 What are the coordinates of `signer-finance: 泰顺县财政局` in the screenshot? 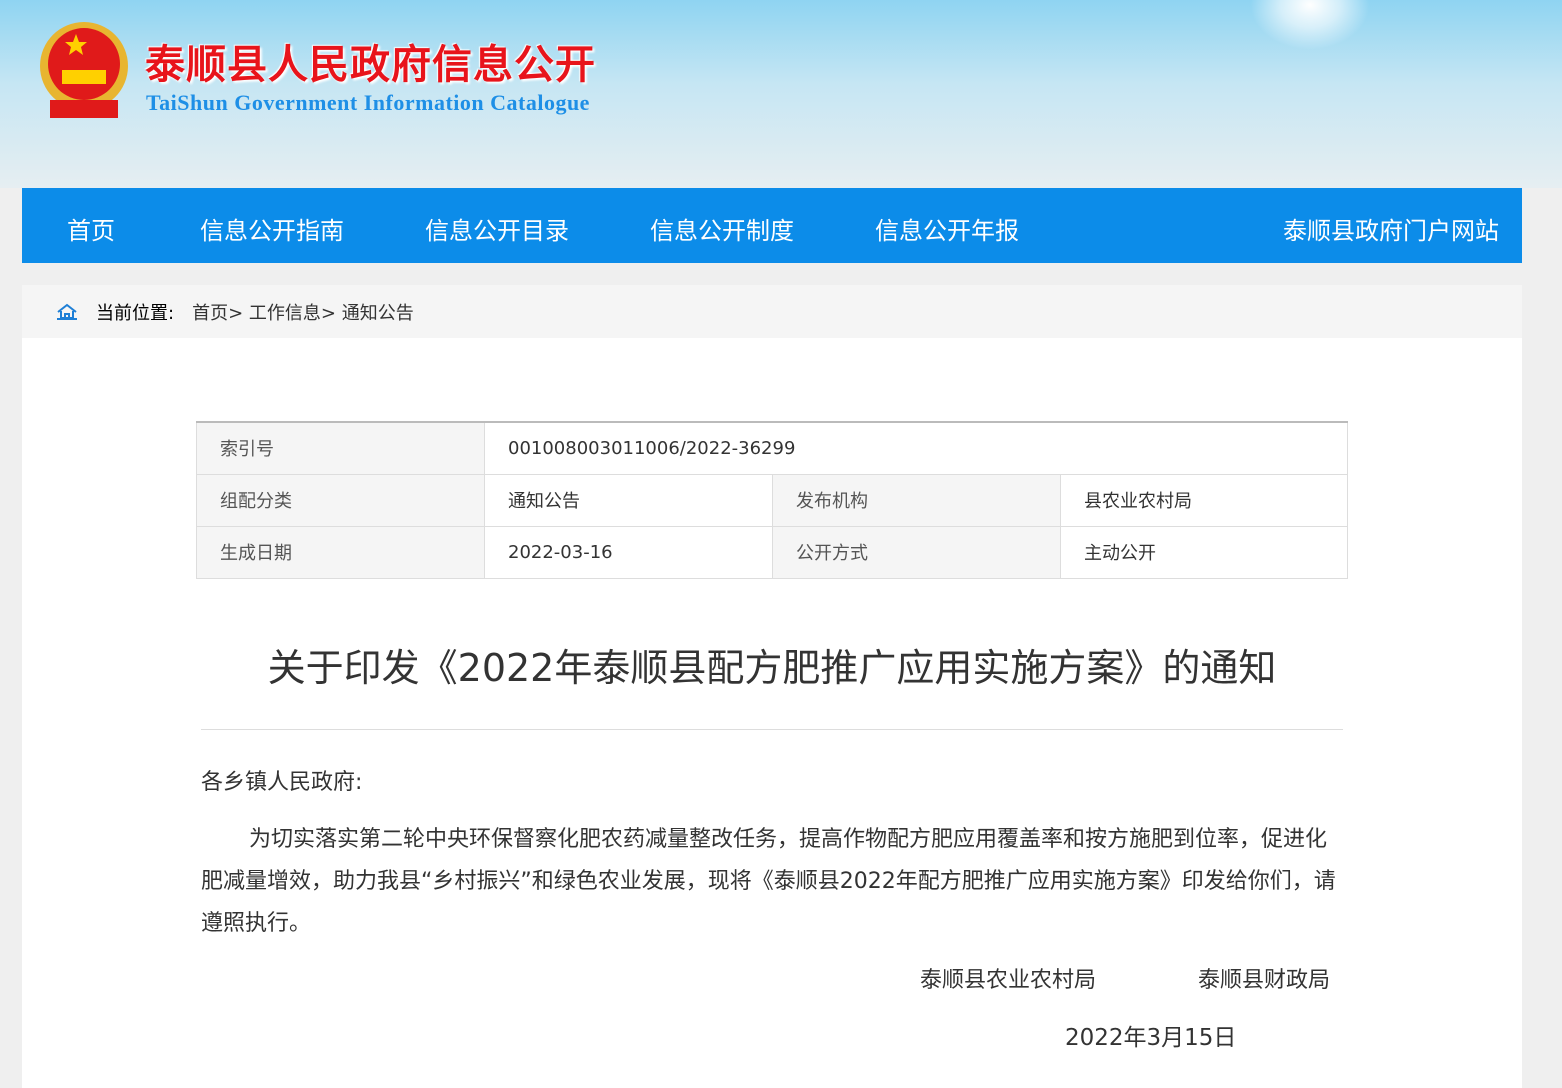 It's located at (1264, 980).